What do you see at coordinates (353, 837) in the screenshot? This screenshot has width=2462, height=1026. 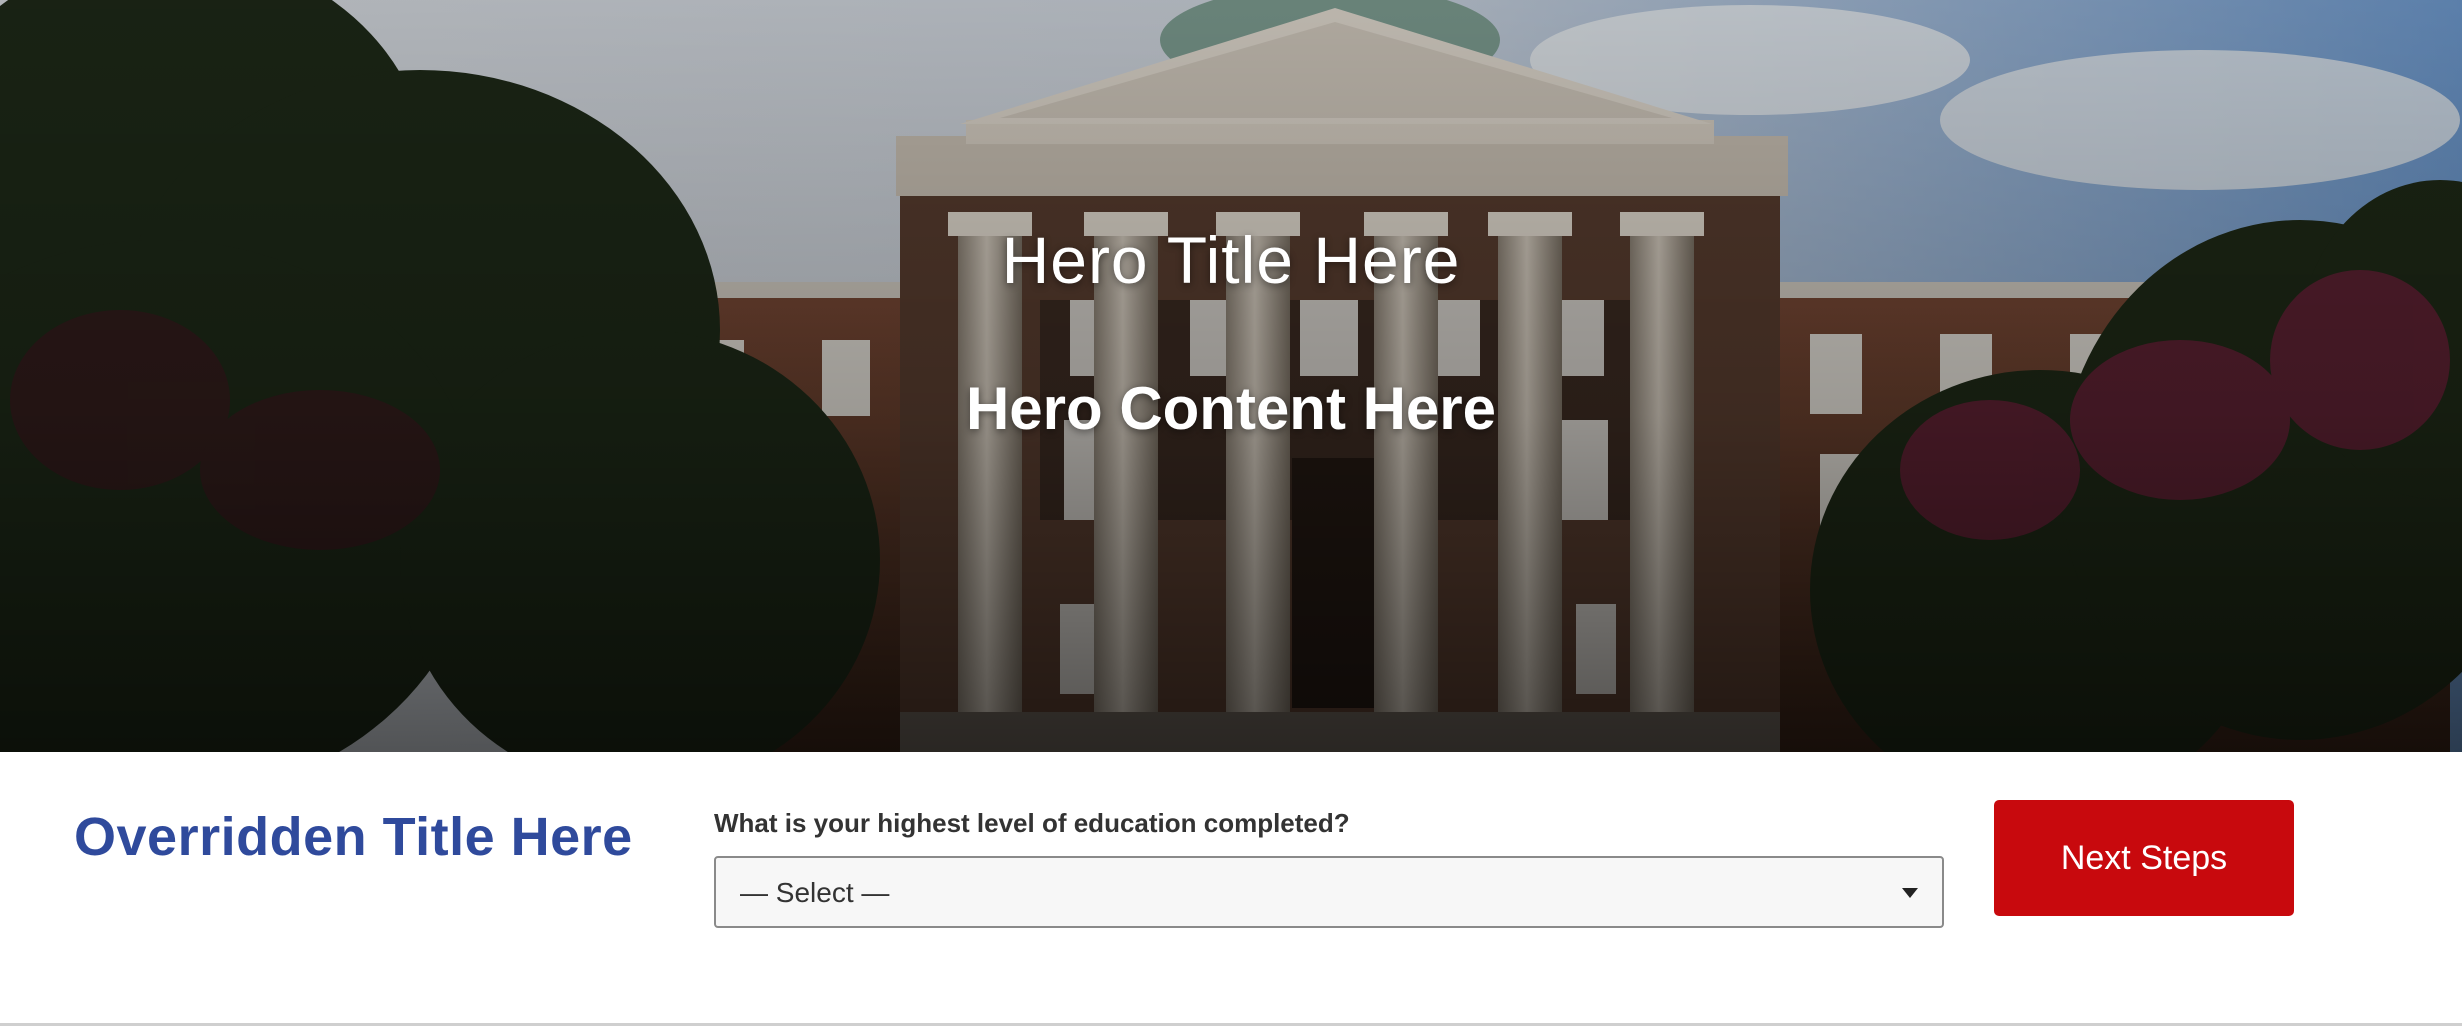 I see `section-title: Overridden Title Here` at bounding box center [353, 837].